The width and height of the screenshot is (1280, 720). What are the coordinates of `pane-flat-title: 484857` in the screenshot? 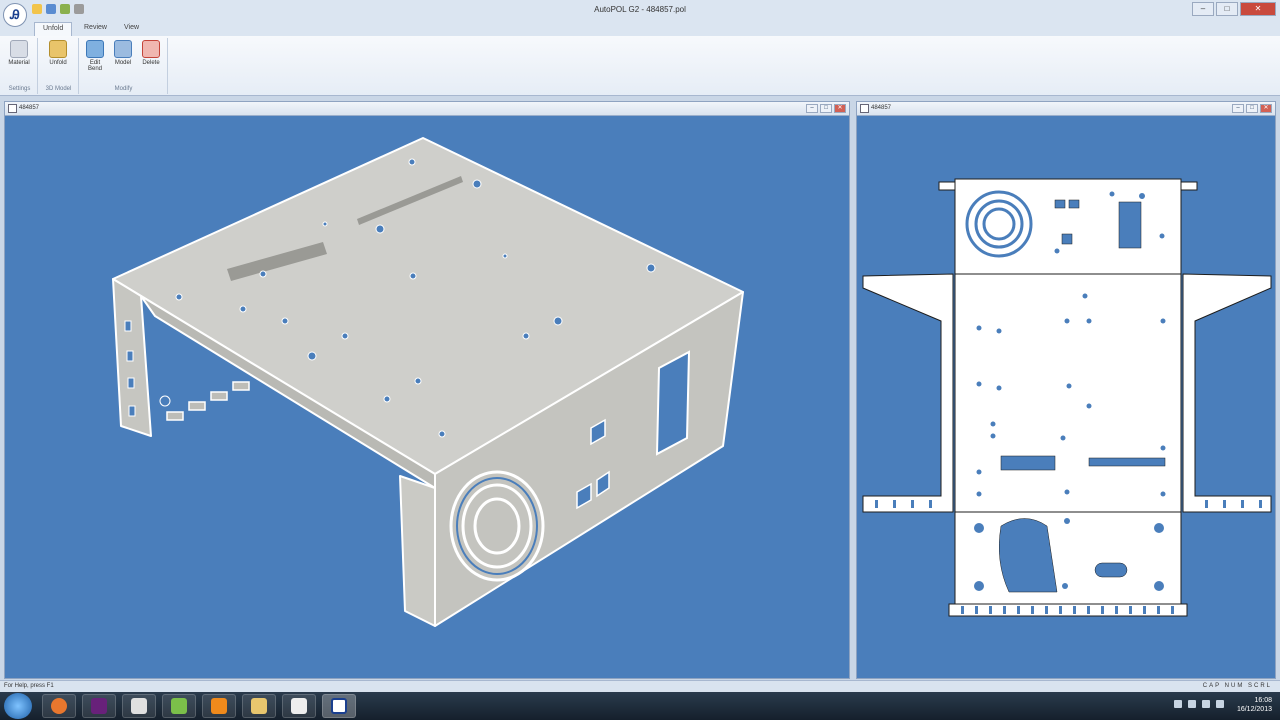 It's located at (881, 108).